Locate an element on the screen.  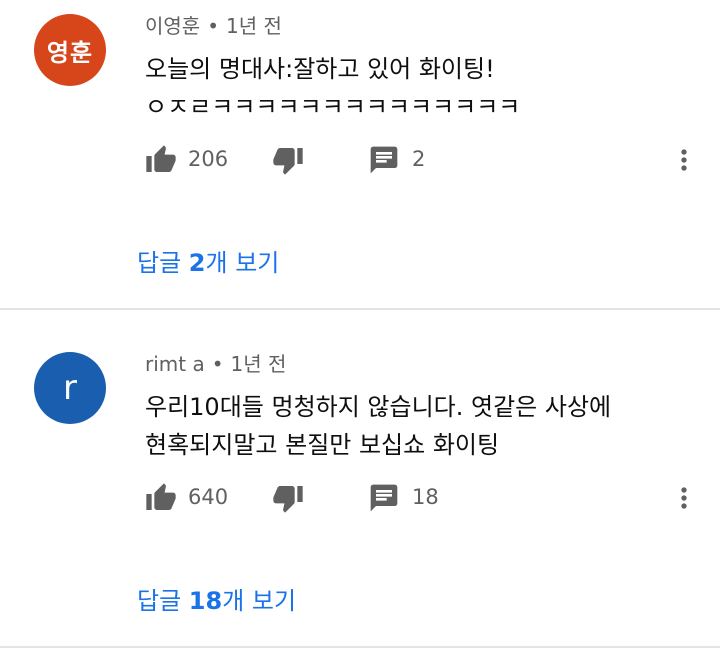
avatar: r is located at coordinates (70, 388).